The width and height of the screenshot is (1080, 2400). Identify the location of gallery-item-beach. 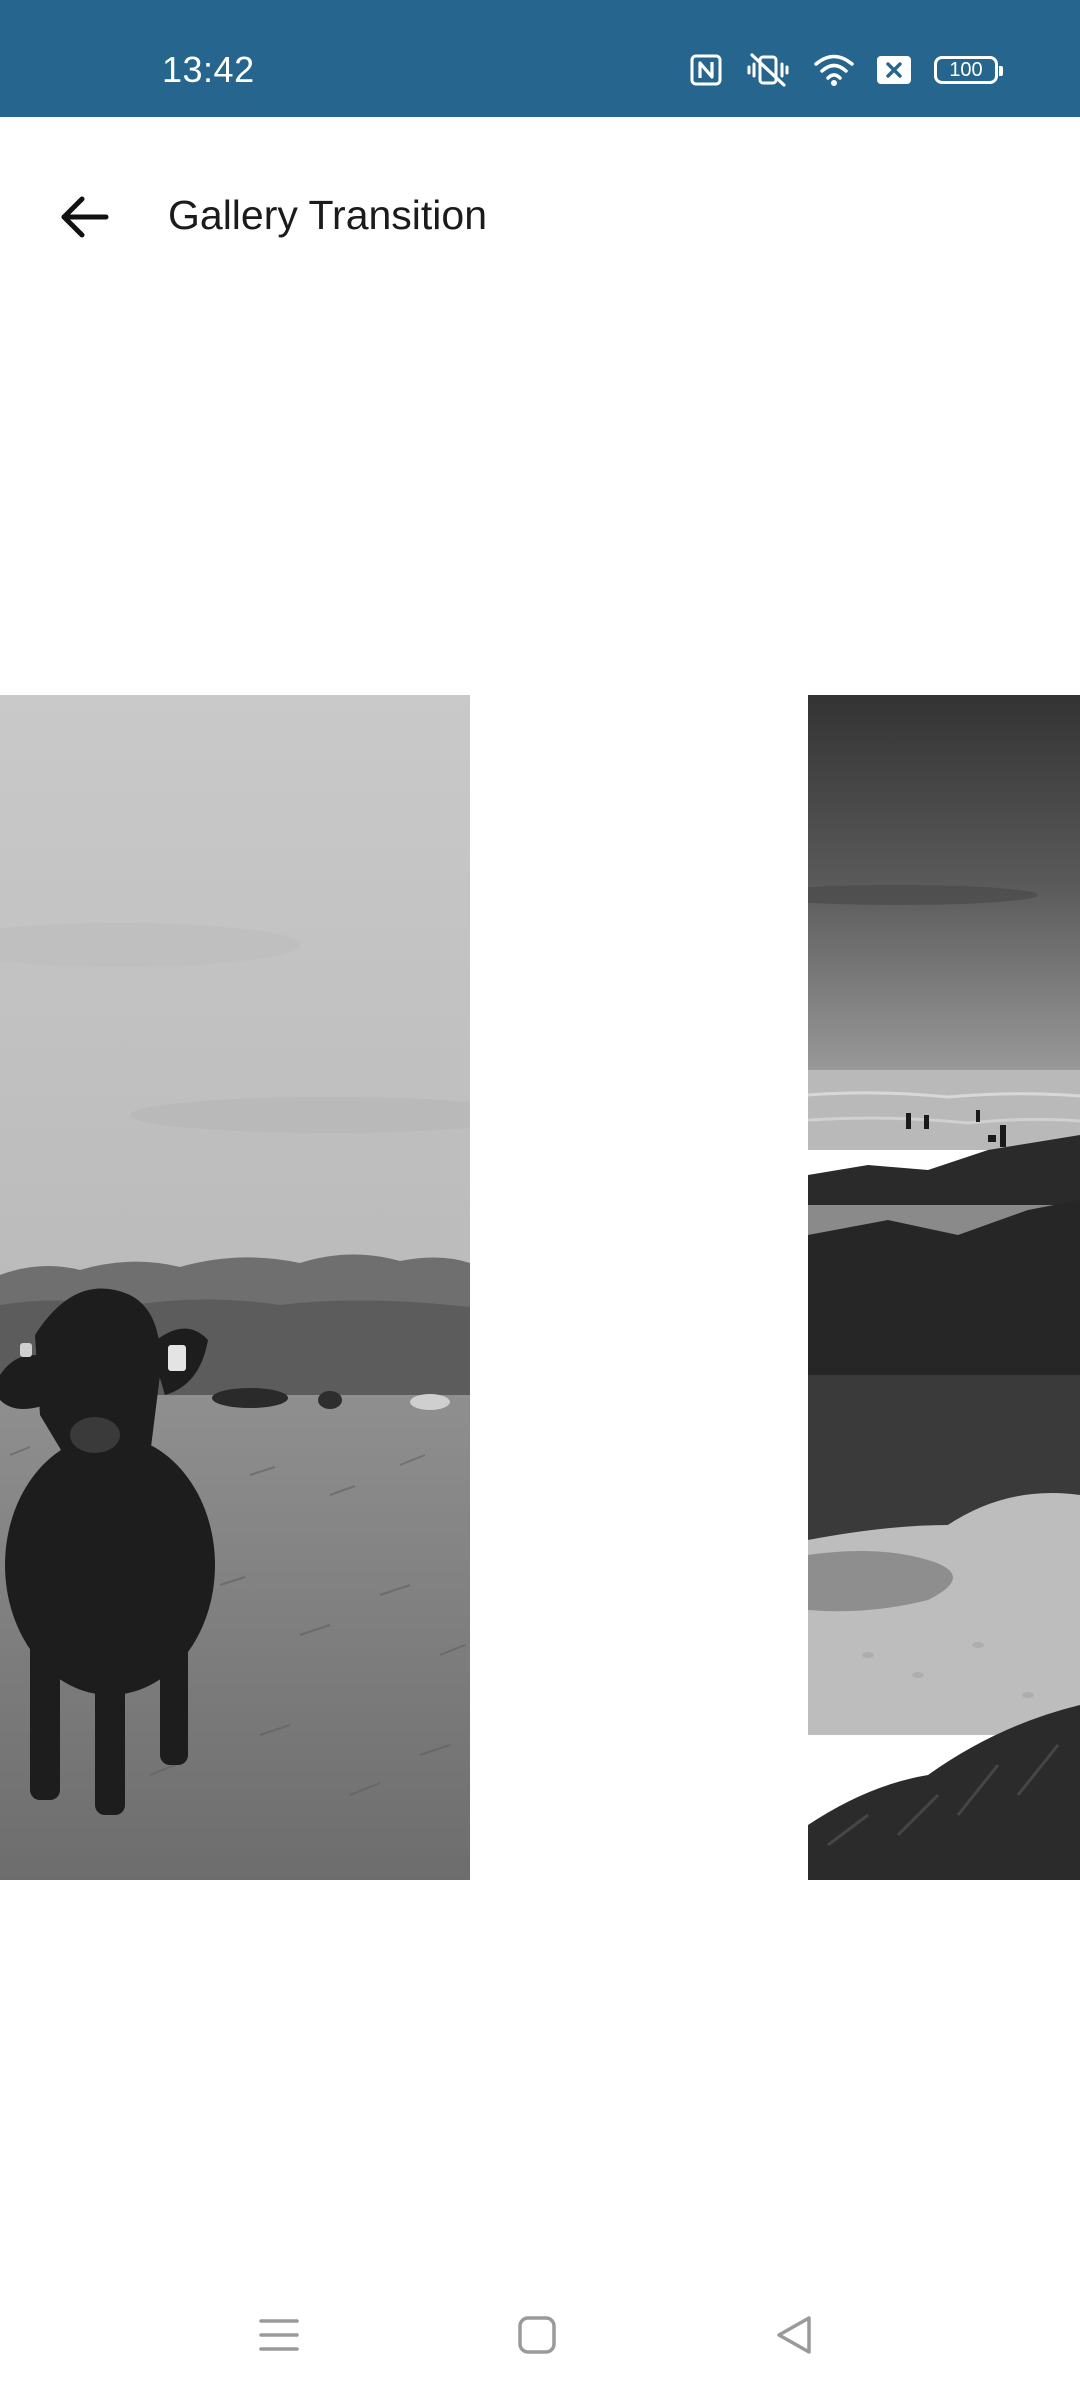
(944, 1287).